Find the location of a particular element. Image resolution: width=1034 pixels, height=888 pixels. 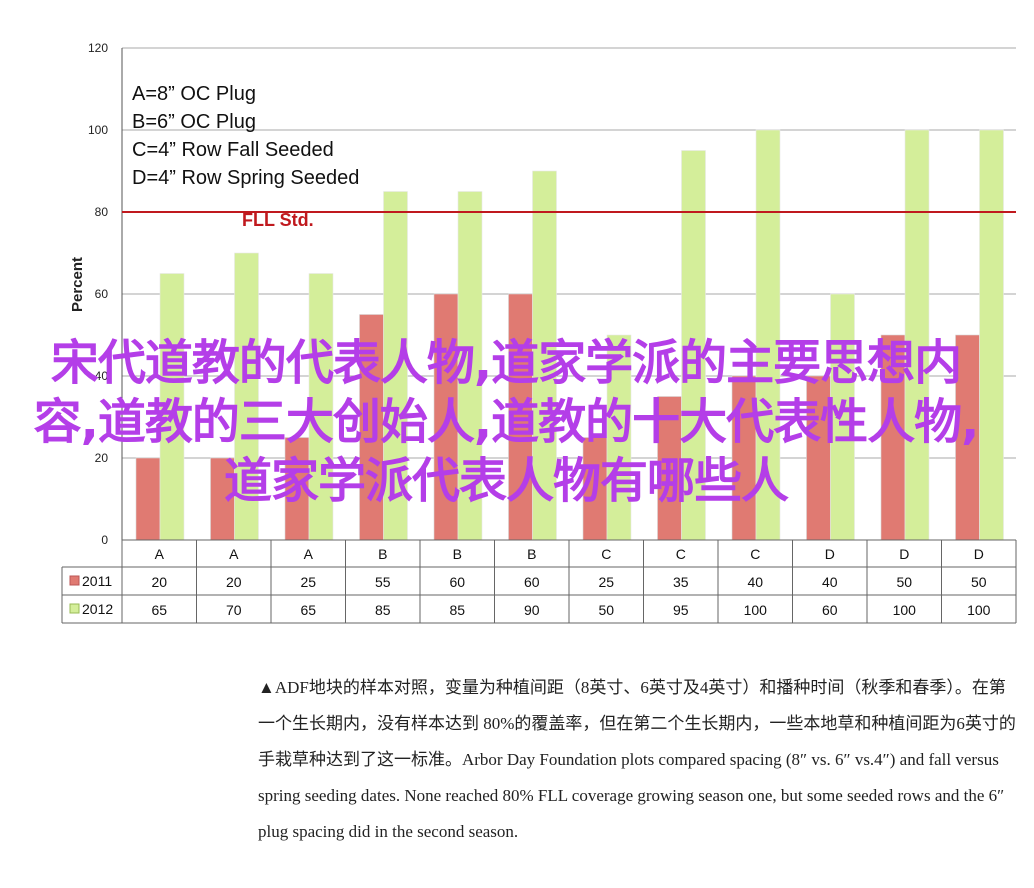

y-tick-label: 60 is located at coordinates (102, 294).